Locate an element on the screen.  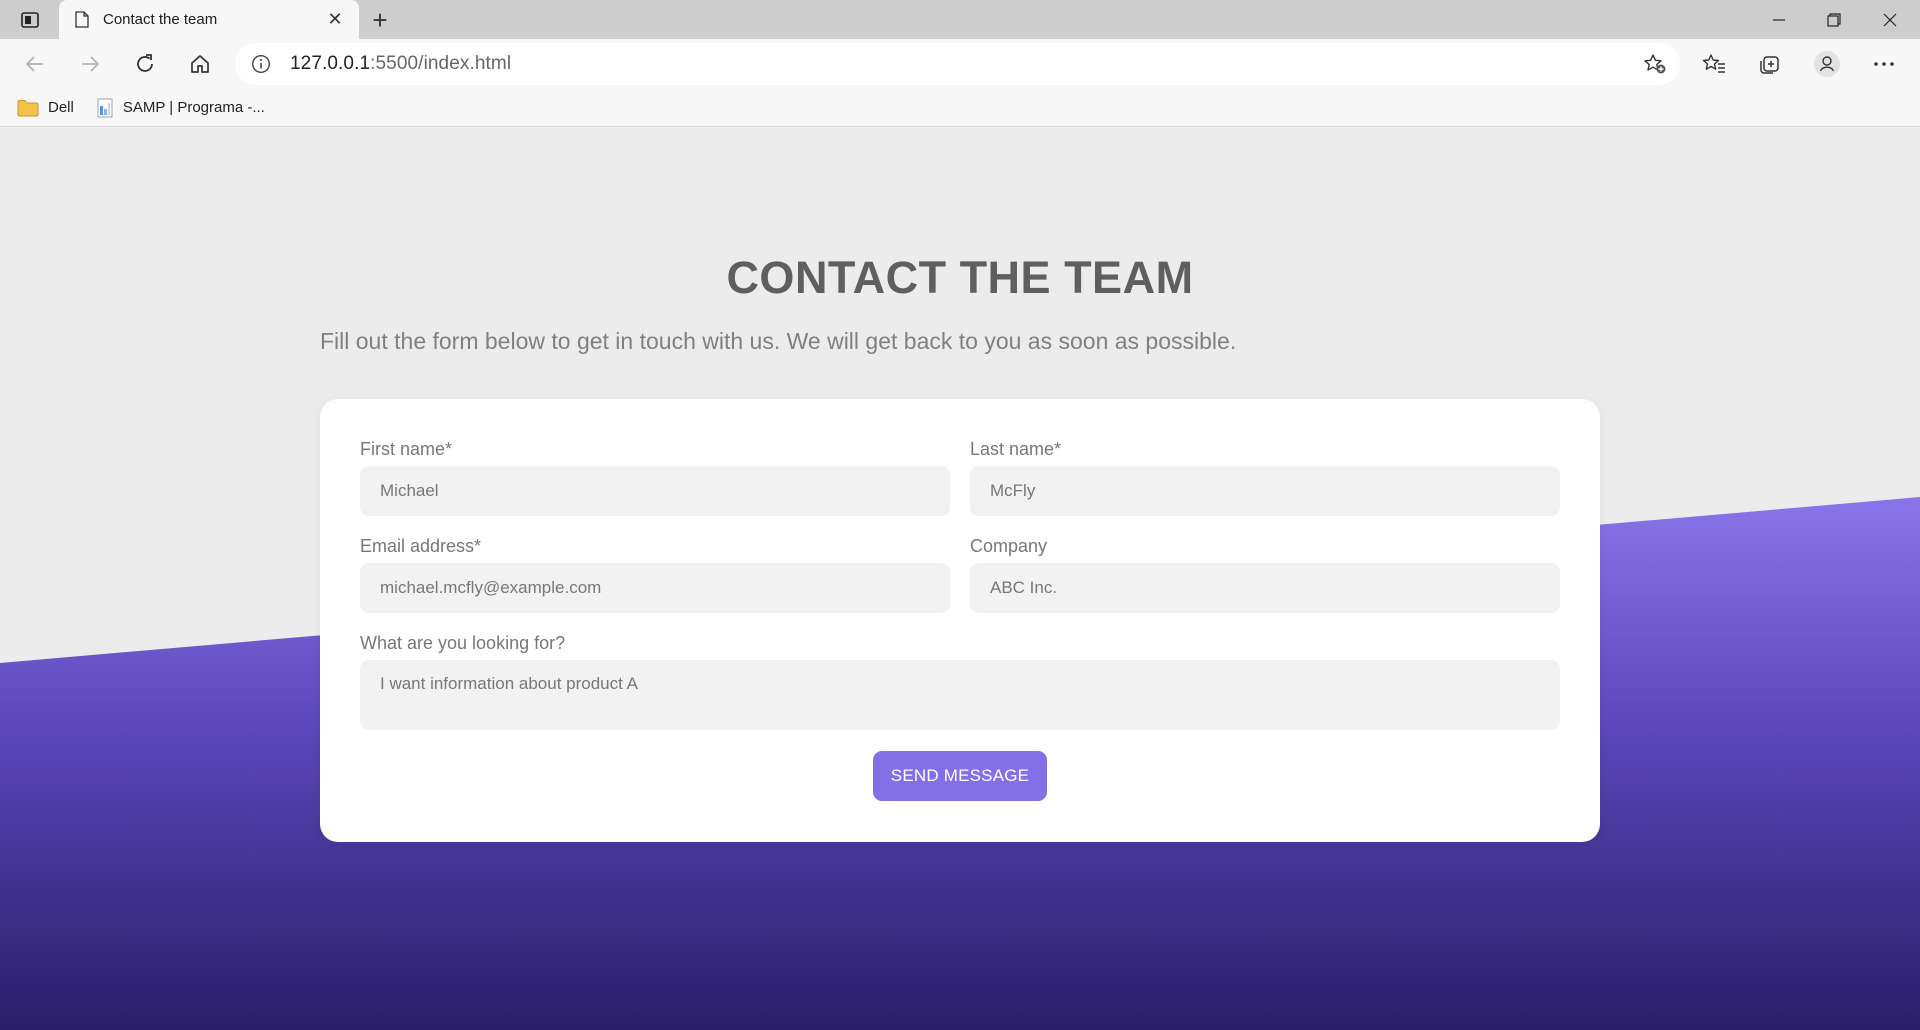
arrow-right-icon is located at coordinates (91, 64).